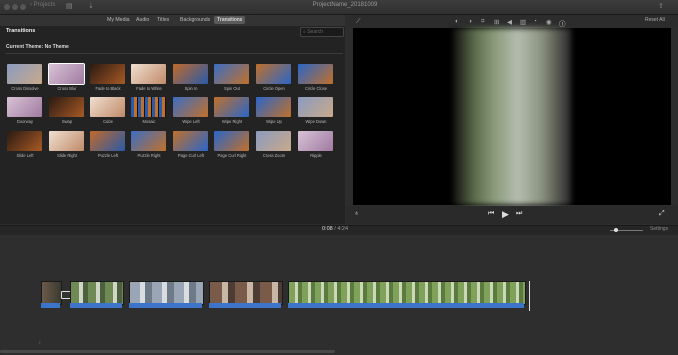  What do you see at coordinates (25, 88) in the screenshot?
I see `transition-label: Cross Dissolve` at bounding box center [25, 88].